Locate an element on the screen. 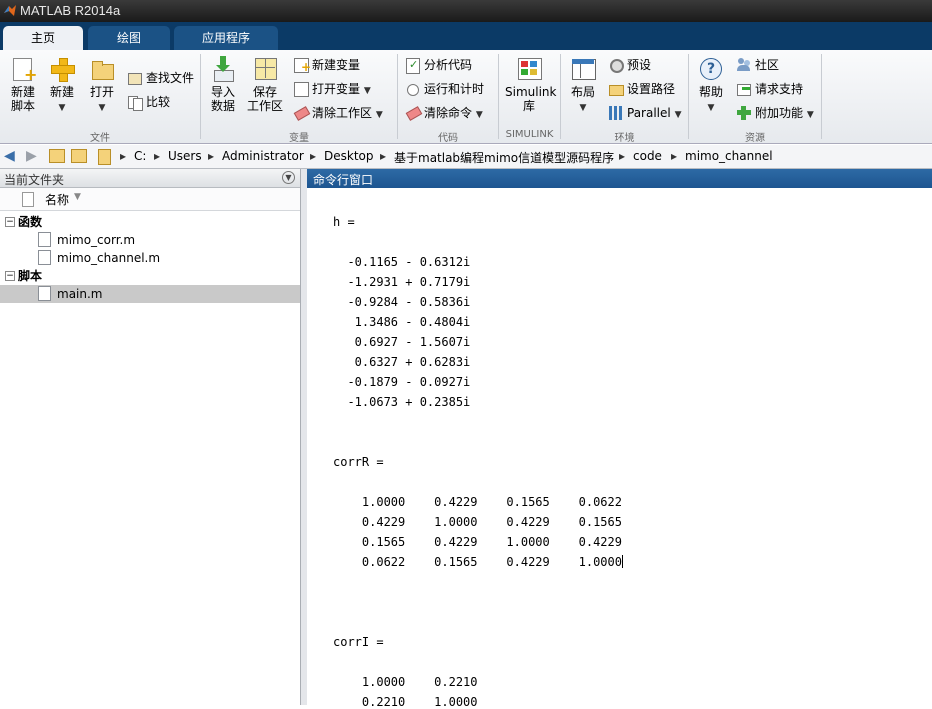 The width and height of the screenshot is (932, 709). clear-commands-button: 清除命令 ▼ is located at coordinates (444, 113).